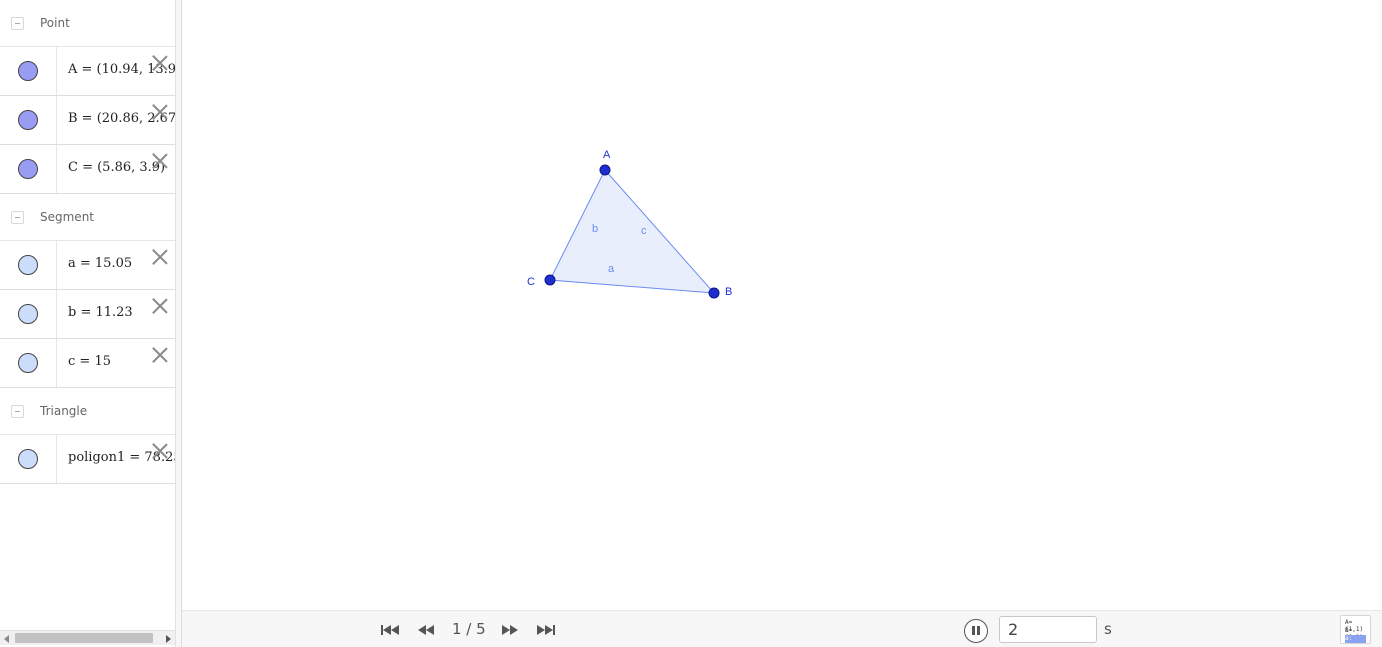 The width and height of the screenshot is (1382, 647). Describe the element at coordinates (87, 120) in the screenshot. I see `algebra-row-point-b: B = (20.86, 2.67)` at that location.